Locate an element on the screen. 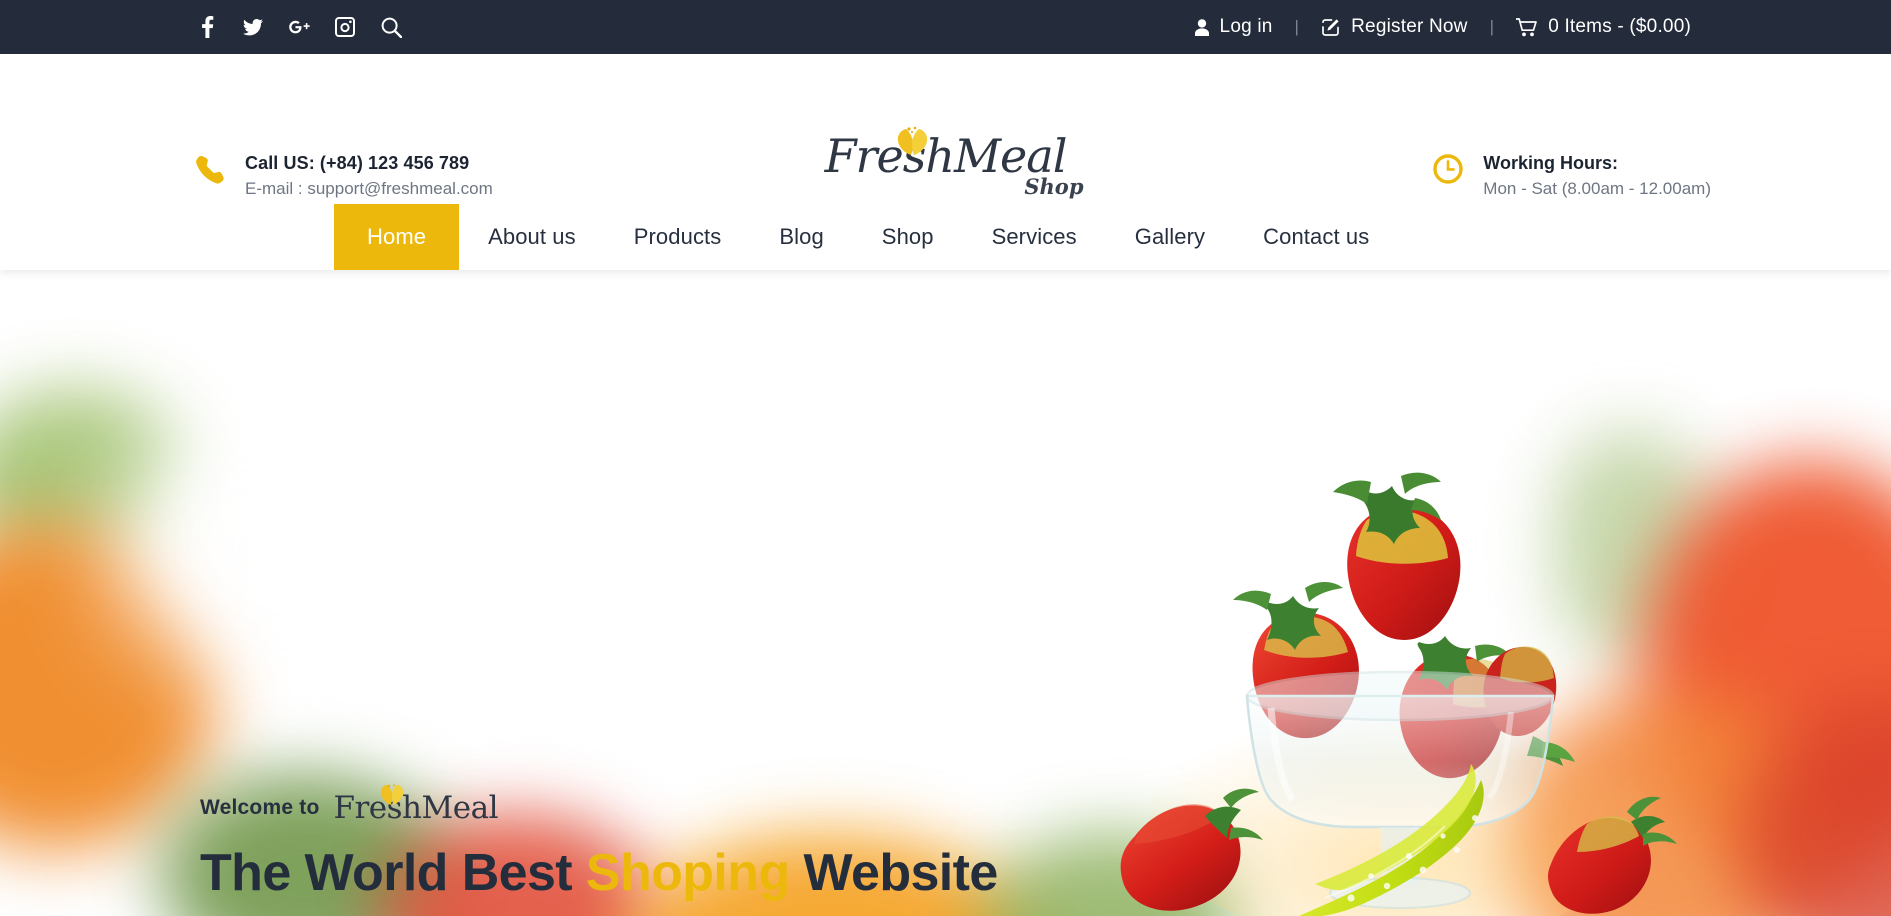 The image size is (1891, 916). site-logo: FreshMeal Shop is located at coordinates (946, 162).